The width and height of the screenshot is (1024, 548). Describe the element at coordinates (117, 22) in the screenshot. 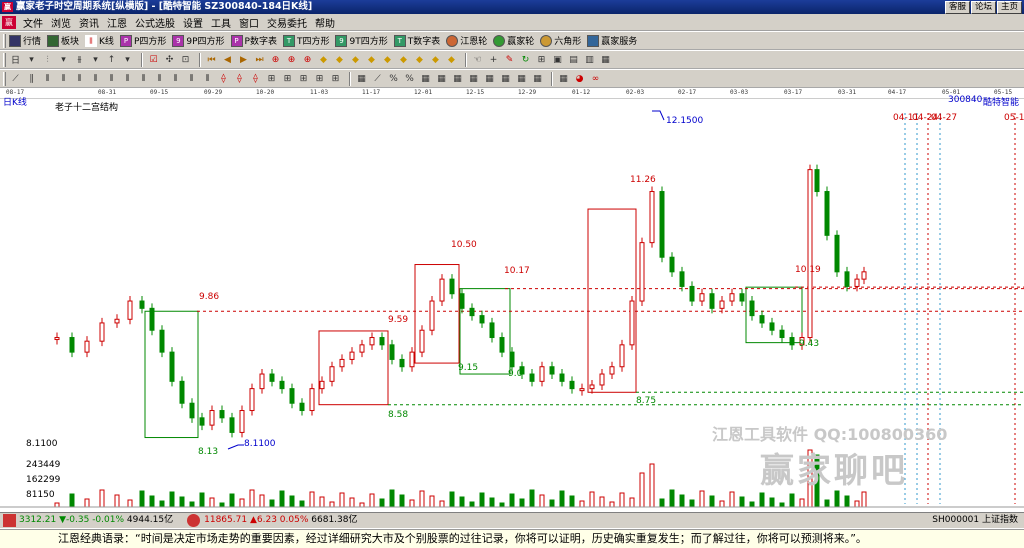

I see `menu-gann: 江恩` at that location.